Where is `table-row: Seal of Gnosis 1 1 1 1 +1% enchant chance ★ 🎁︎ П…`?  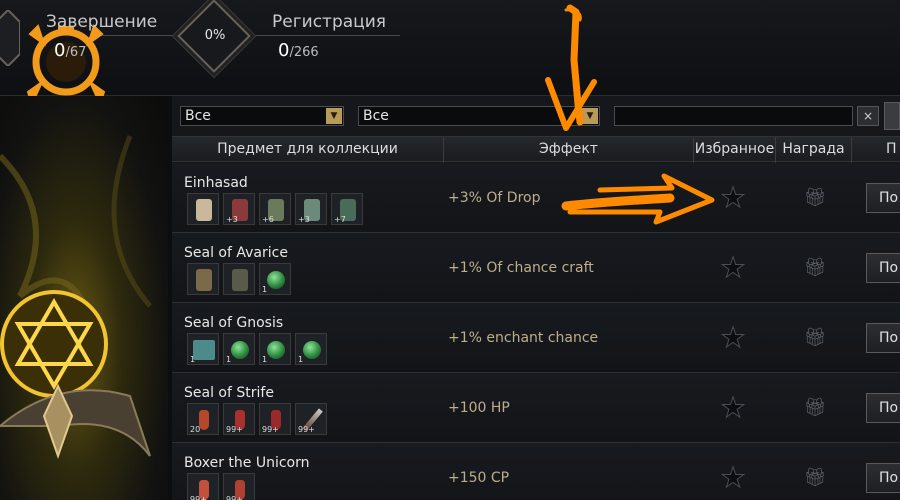
table-row: Seal of Gnosis 1 1 1 1 +1% enchant chance ★ 🎁︎ П… is located at coordinates (536, 338).